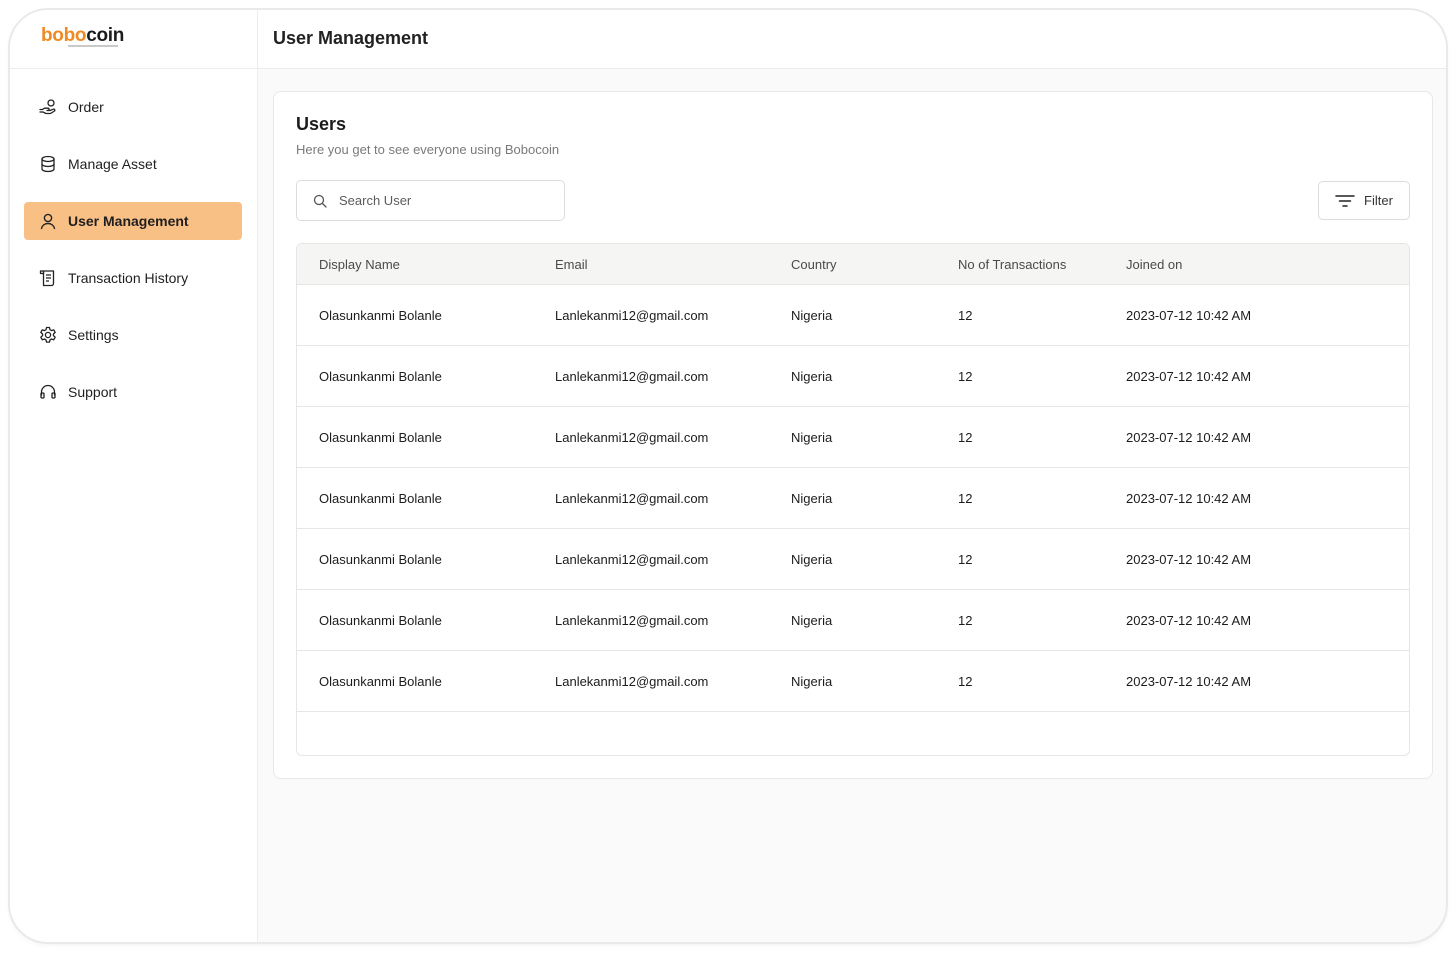  I want to click on column-header-display-name: Display Name, so click(359, 264).